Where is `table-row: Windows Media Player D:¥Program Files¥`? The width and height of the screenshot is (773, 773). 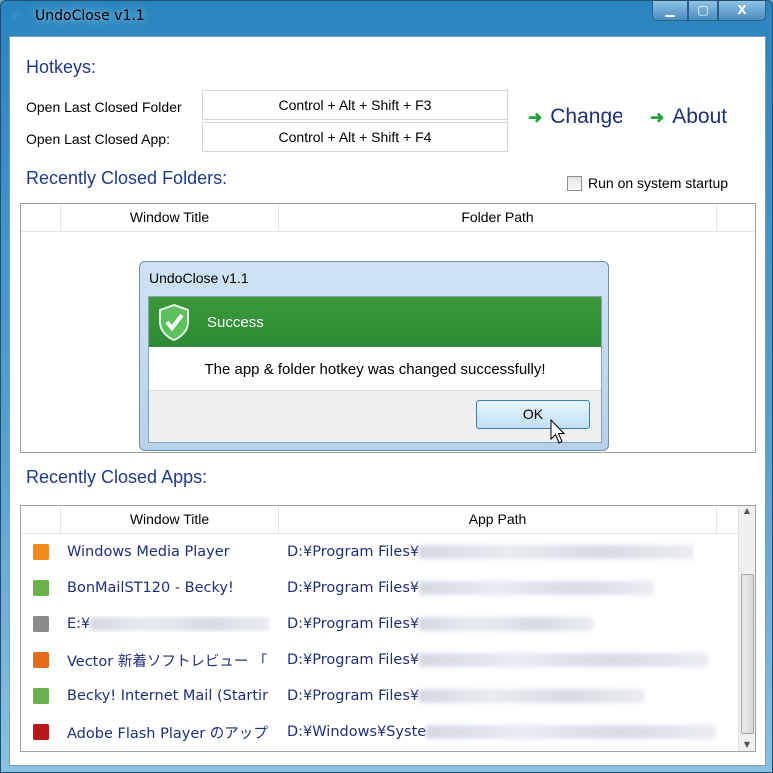
table-row: Windows Media Player D:¥Program Files¥ is located at coordinates (388, 552).